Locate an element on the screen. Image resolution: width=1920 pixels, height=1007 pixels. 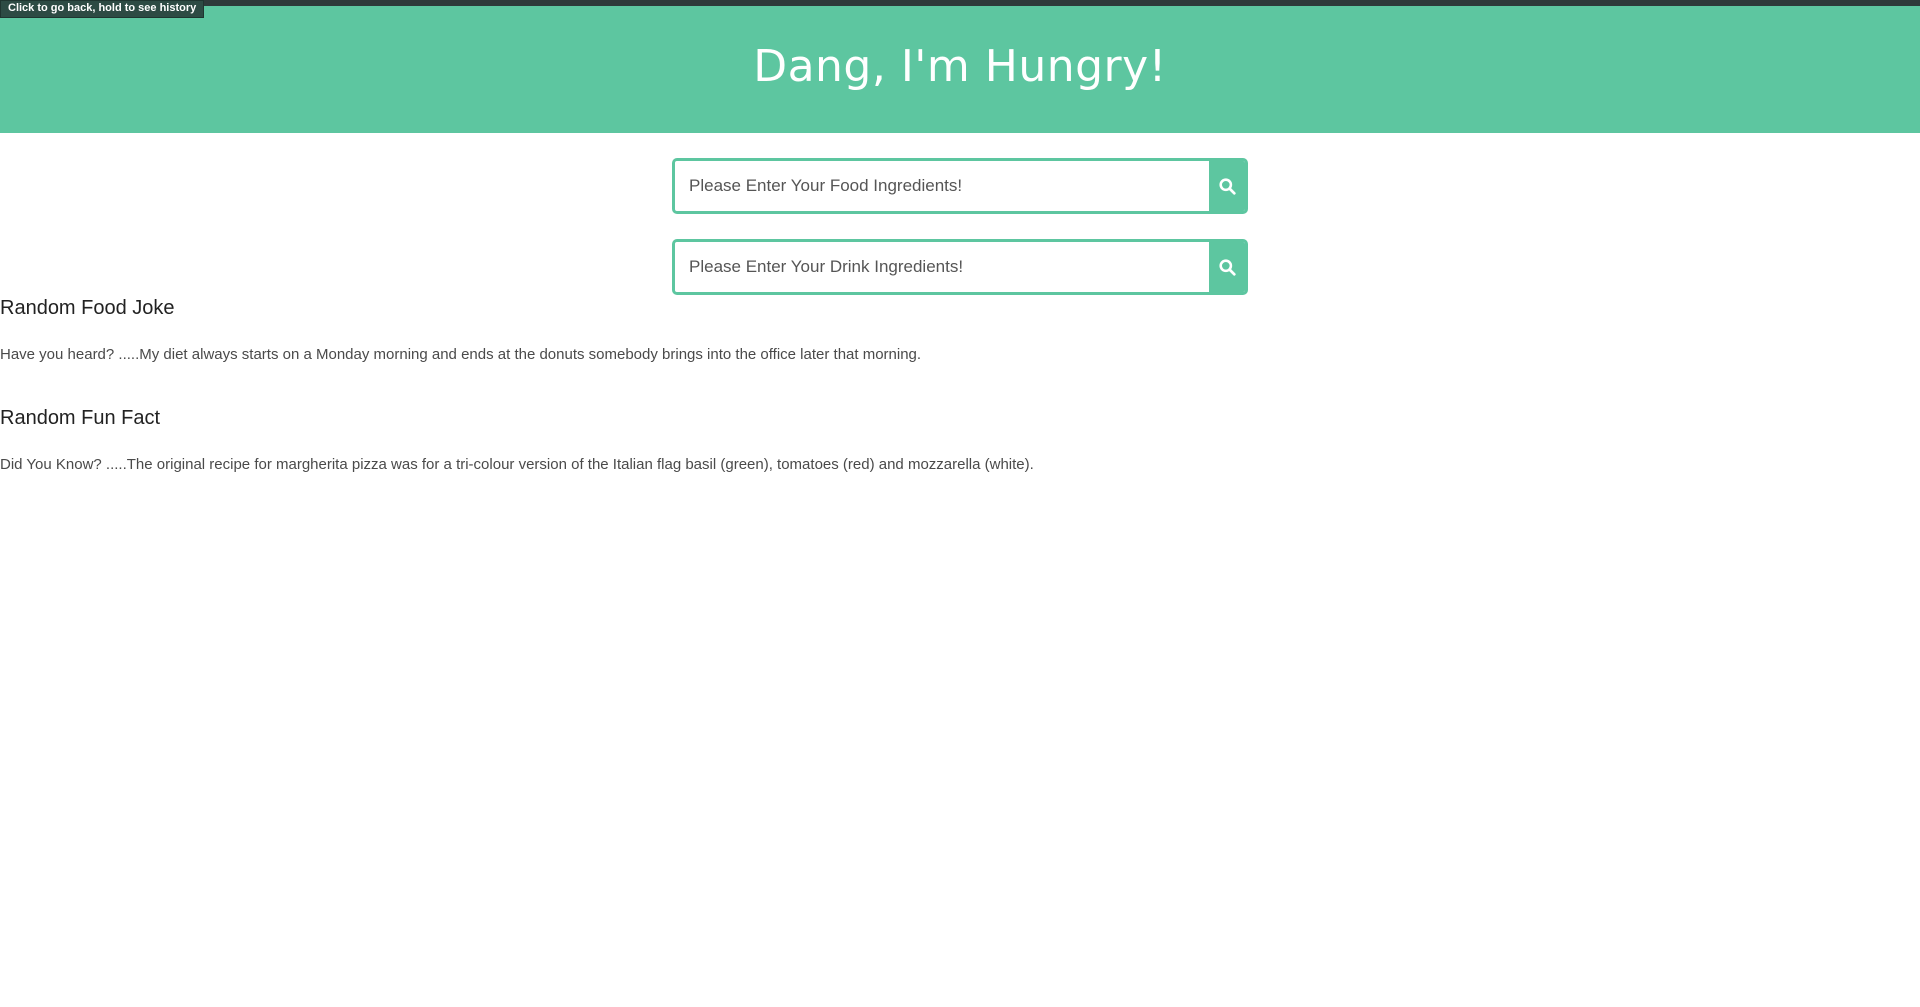
drink-search-button is located at coordinates (1227, 267).